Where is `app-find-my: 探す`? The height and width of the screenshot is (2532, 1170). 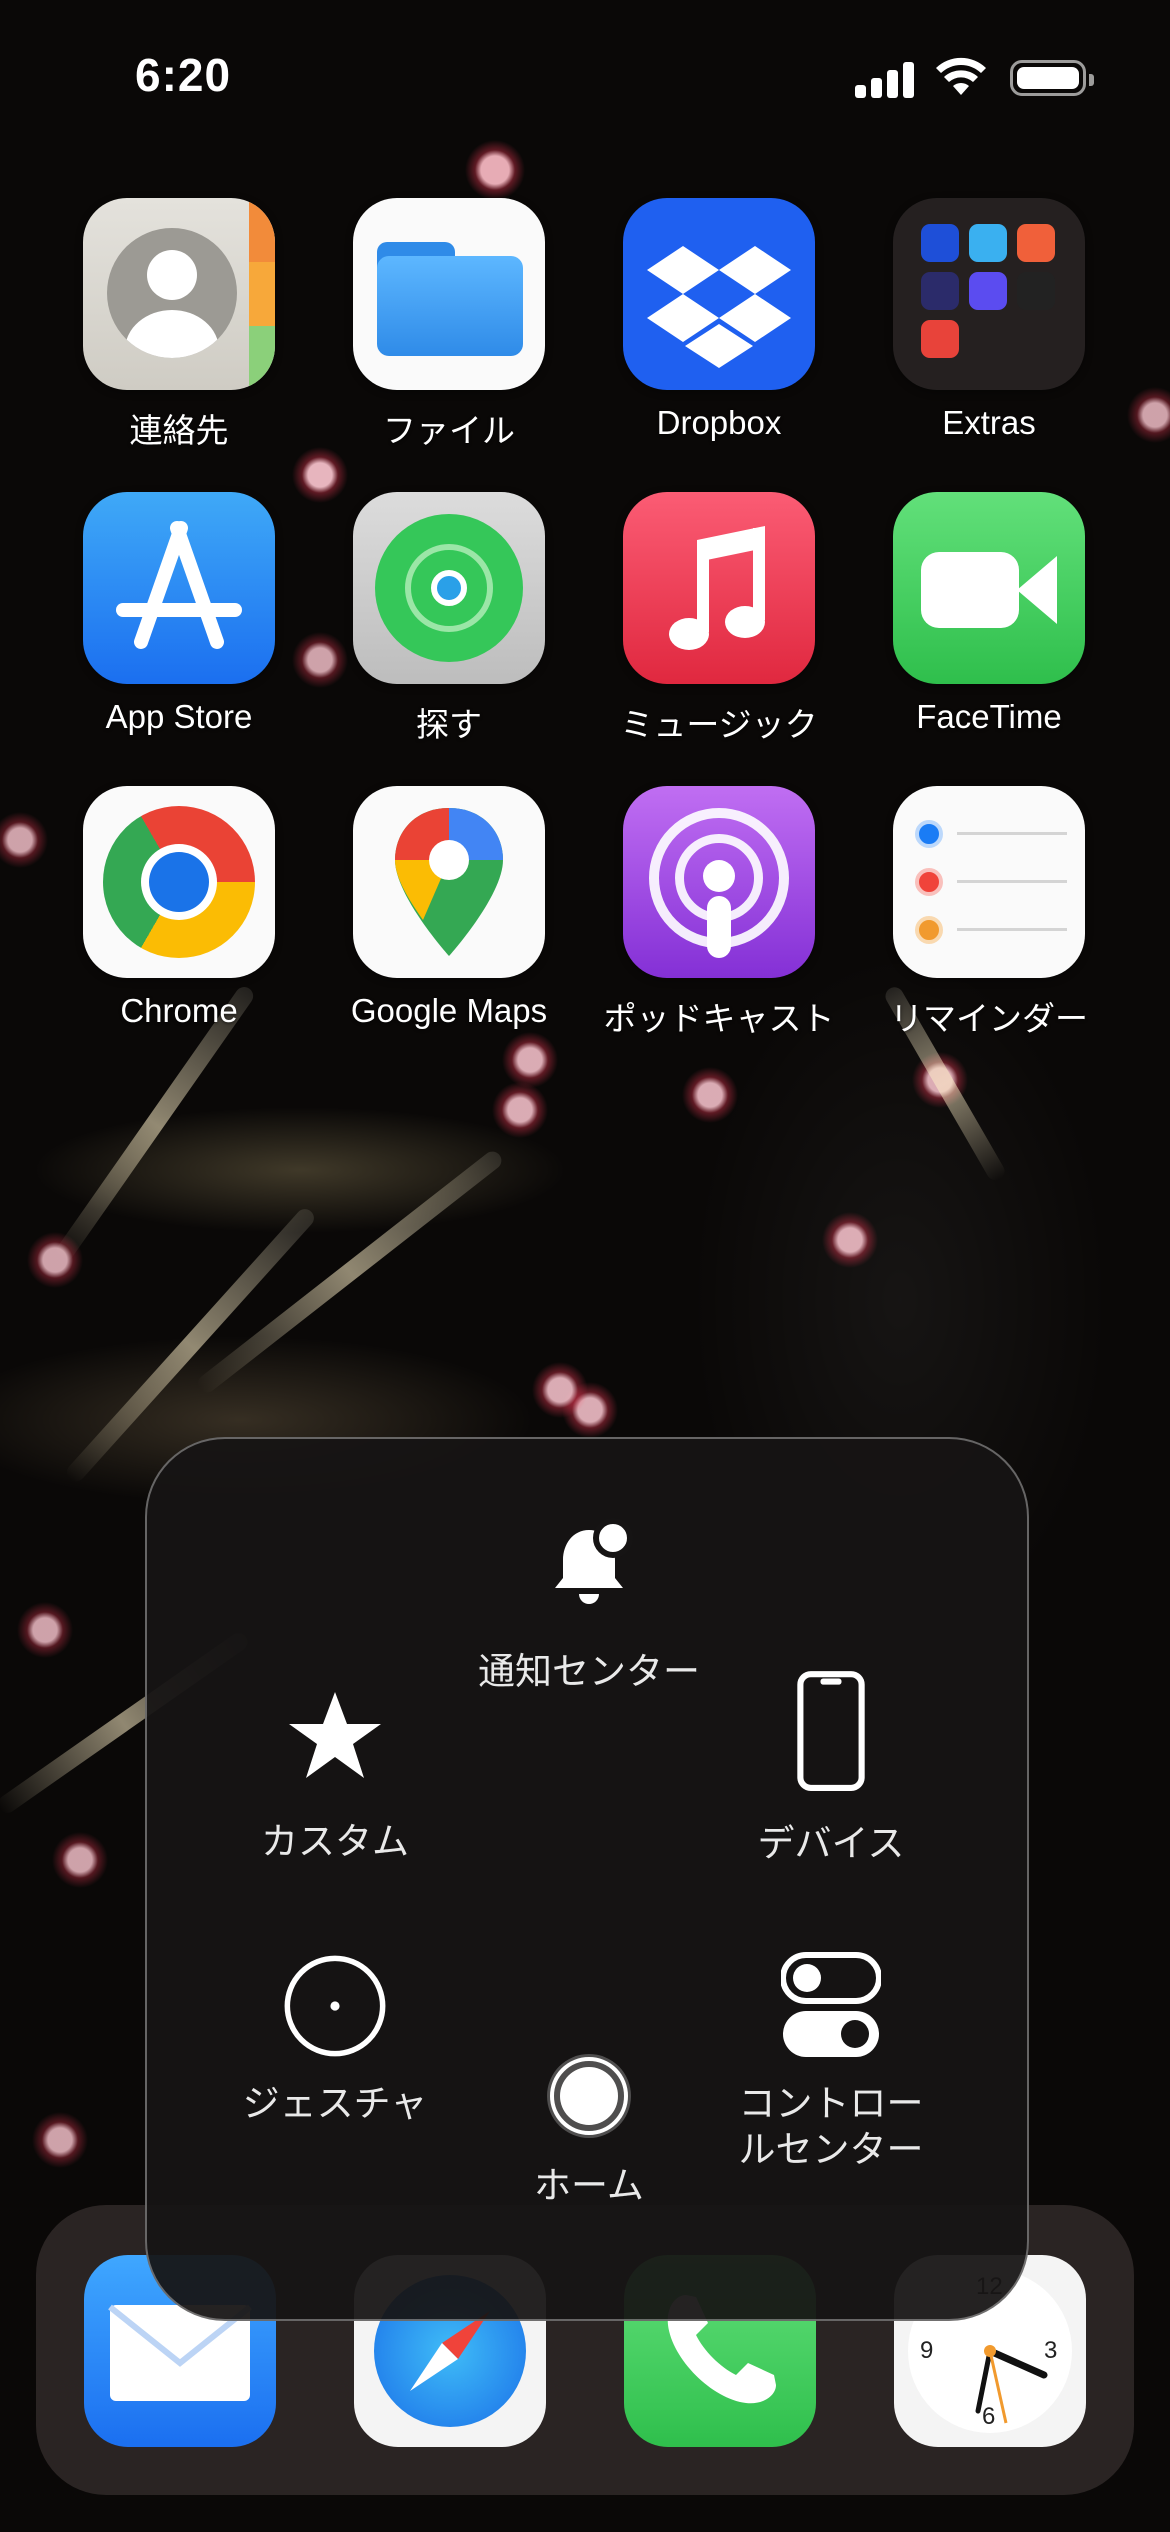
app-find-my: 探す is located at coordinates (449, 632).